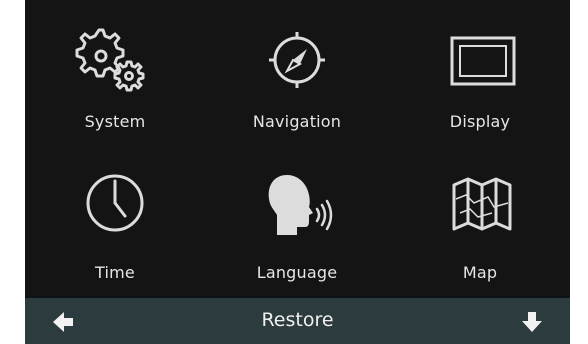 The height and width of the screenshot is (344, 588). I want to click on gears-icon, so click(110, 60).